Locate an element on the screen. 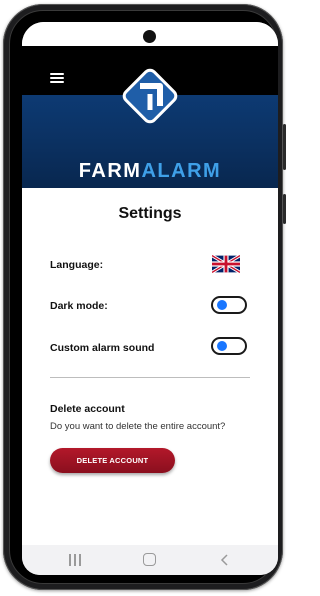  brand-part-farm: FARM is located at coordinates (110, 171).